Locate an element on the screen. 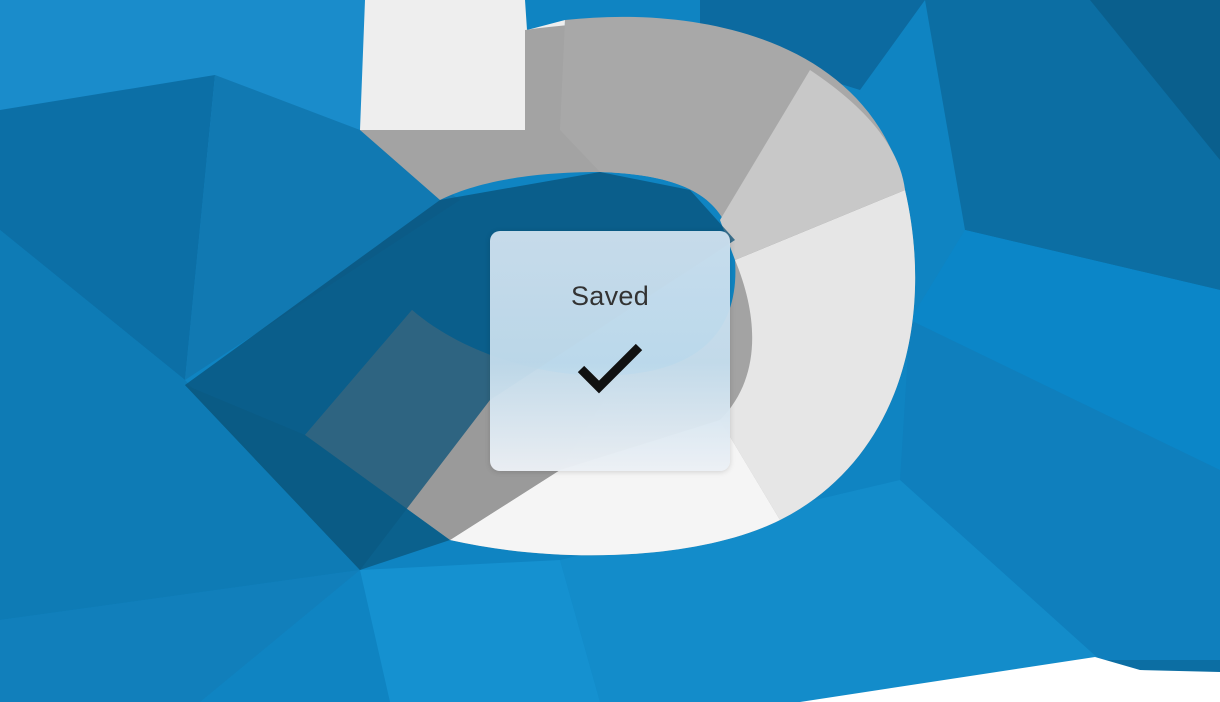 Image resolution: width=1220 pixels, height=702 pixels. checkmark-icon is located at coordinates (610, 368).